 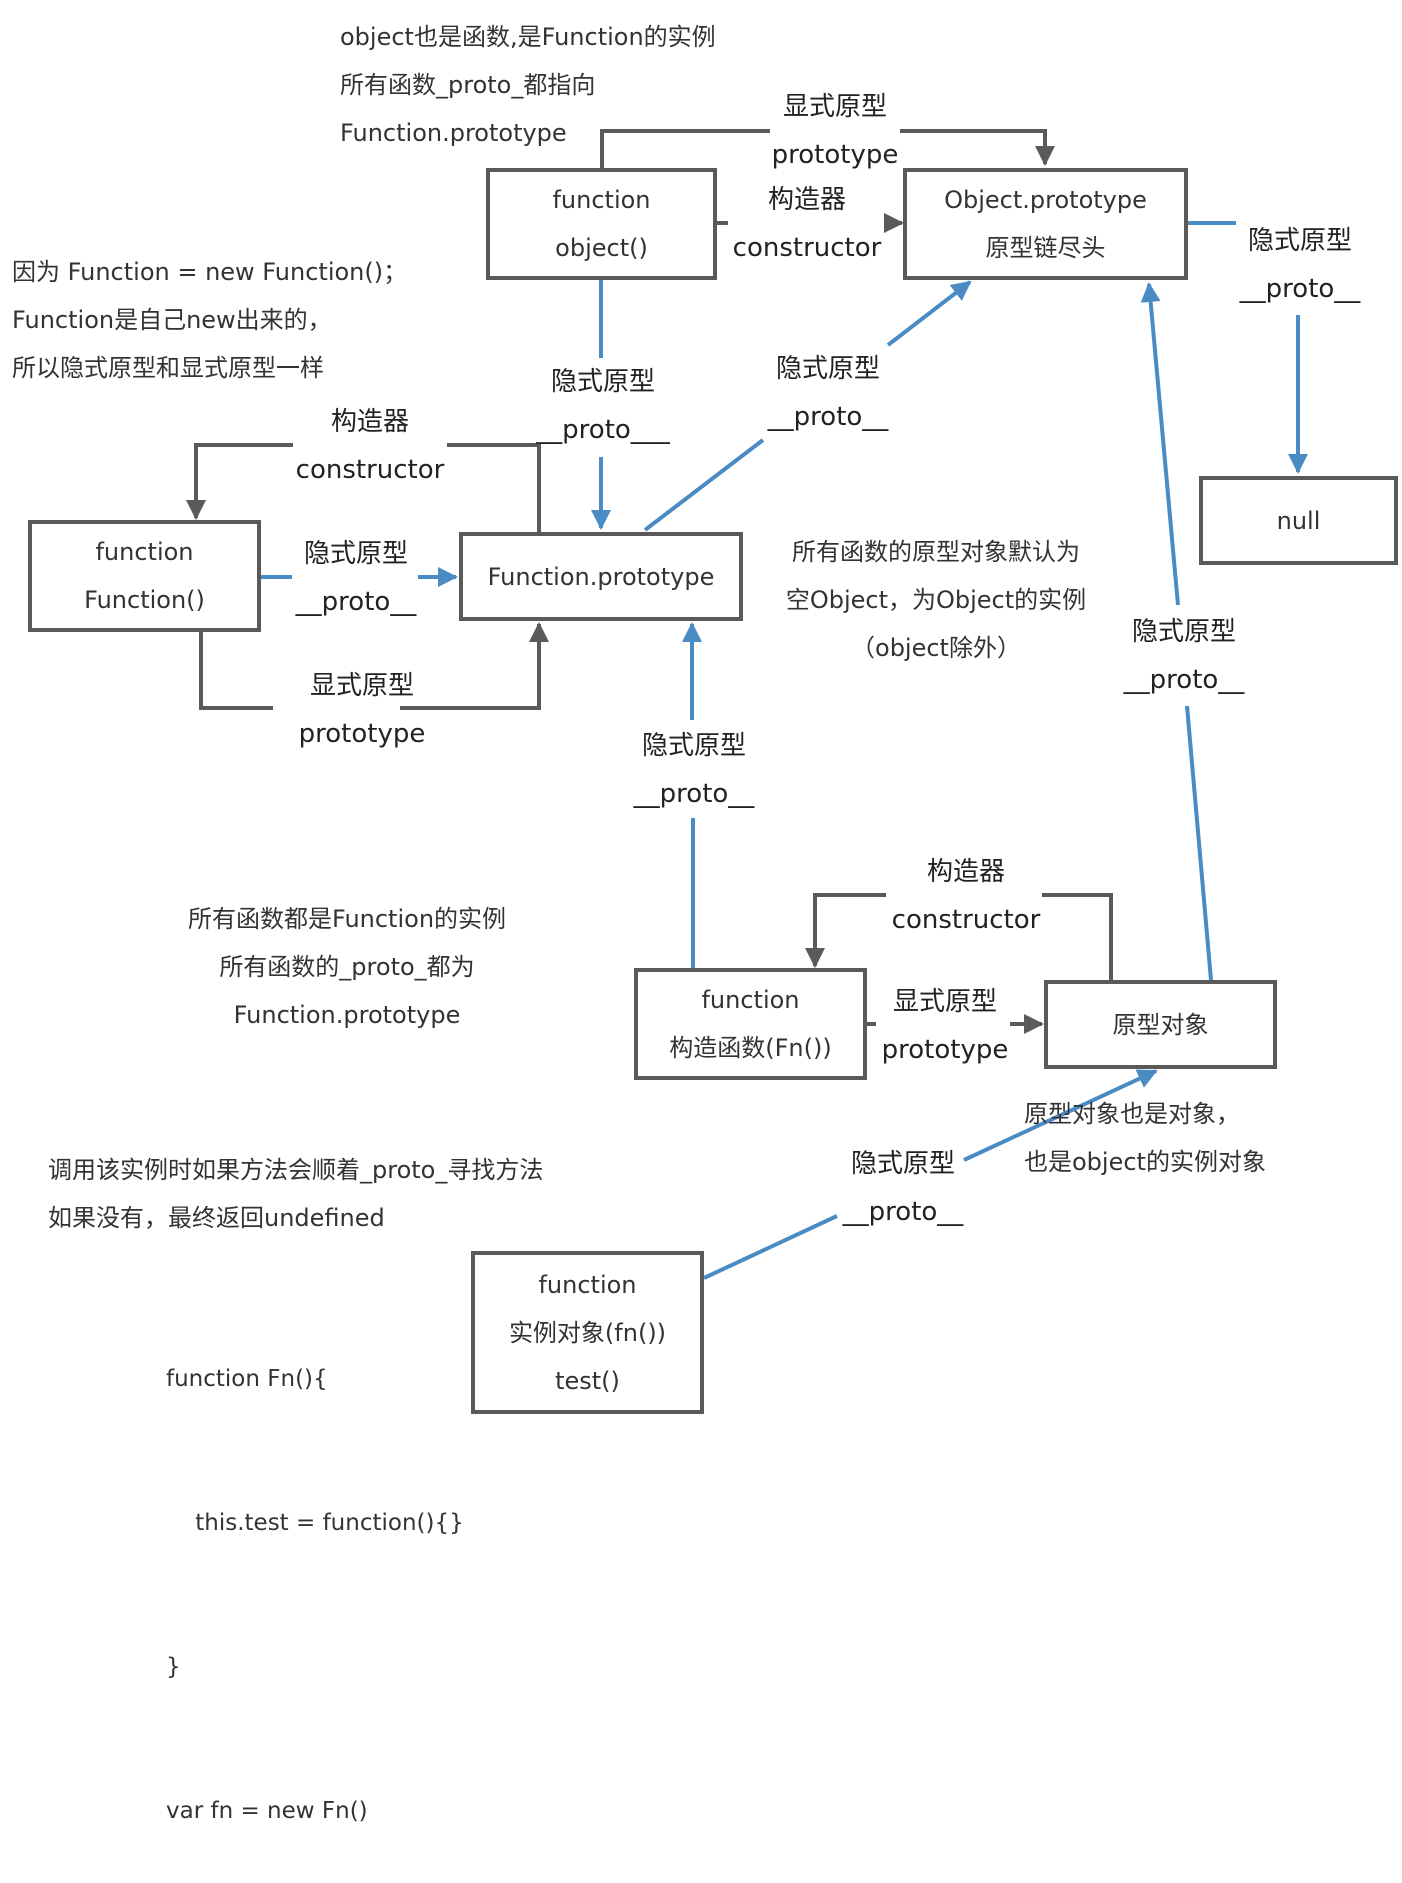 I want to click on node-line: 原型对象, so click(x=1160, y=1024).